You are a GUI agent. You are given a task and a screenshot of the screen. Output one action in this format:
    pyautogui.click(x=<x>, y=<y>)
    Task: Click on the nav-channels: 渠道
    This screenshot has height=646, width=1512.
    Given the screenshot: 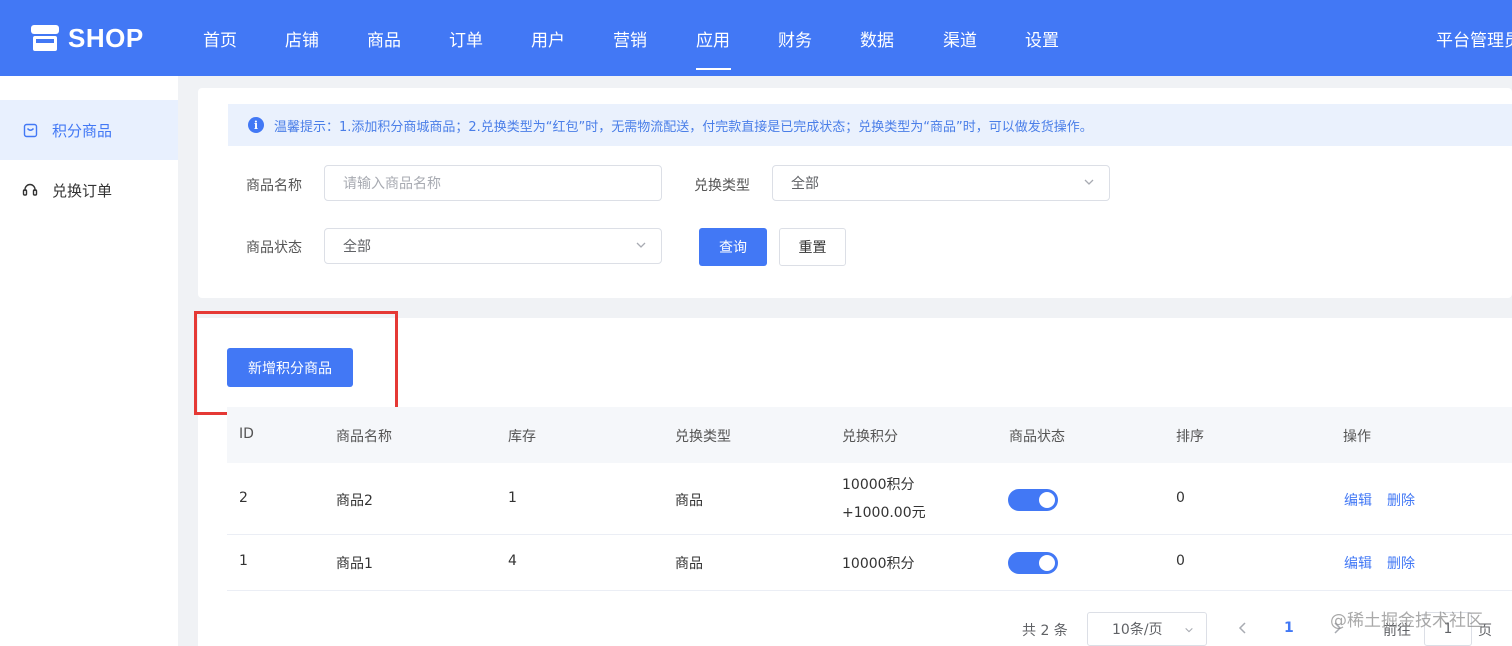 What is the action you would take?
    pyautogui.click(x=960, y=38)
    